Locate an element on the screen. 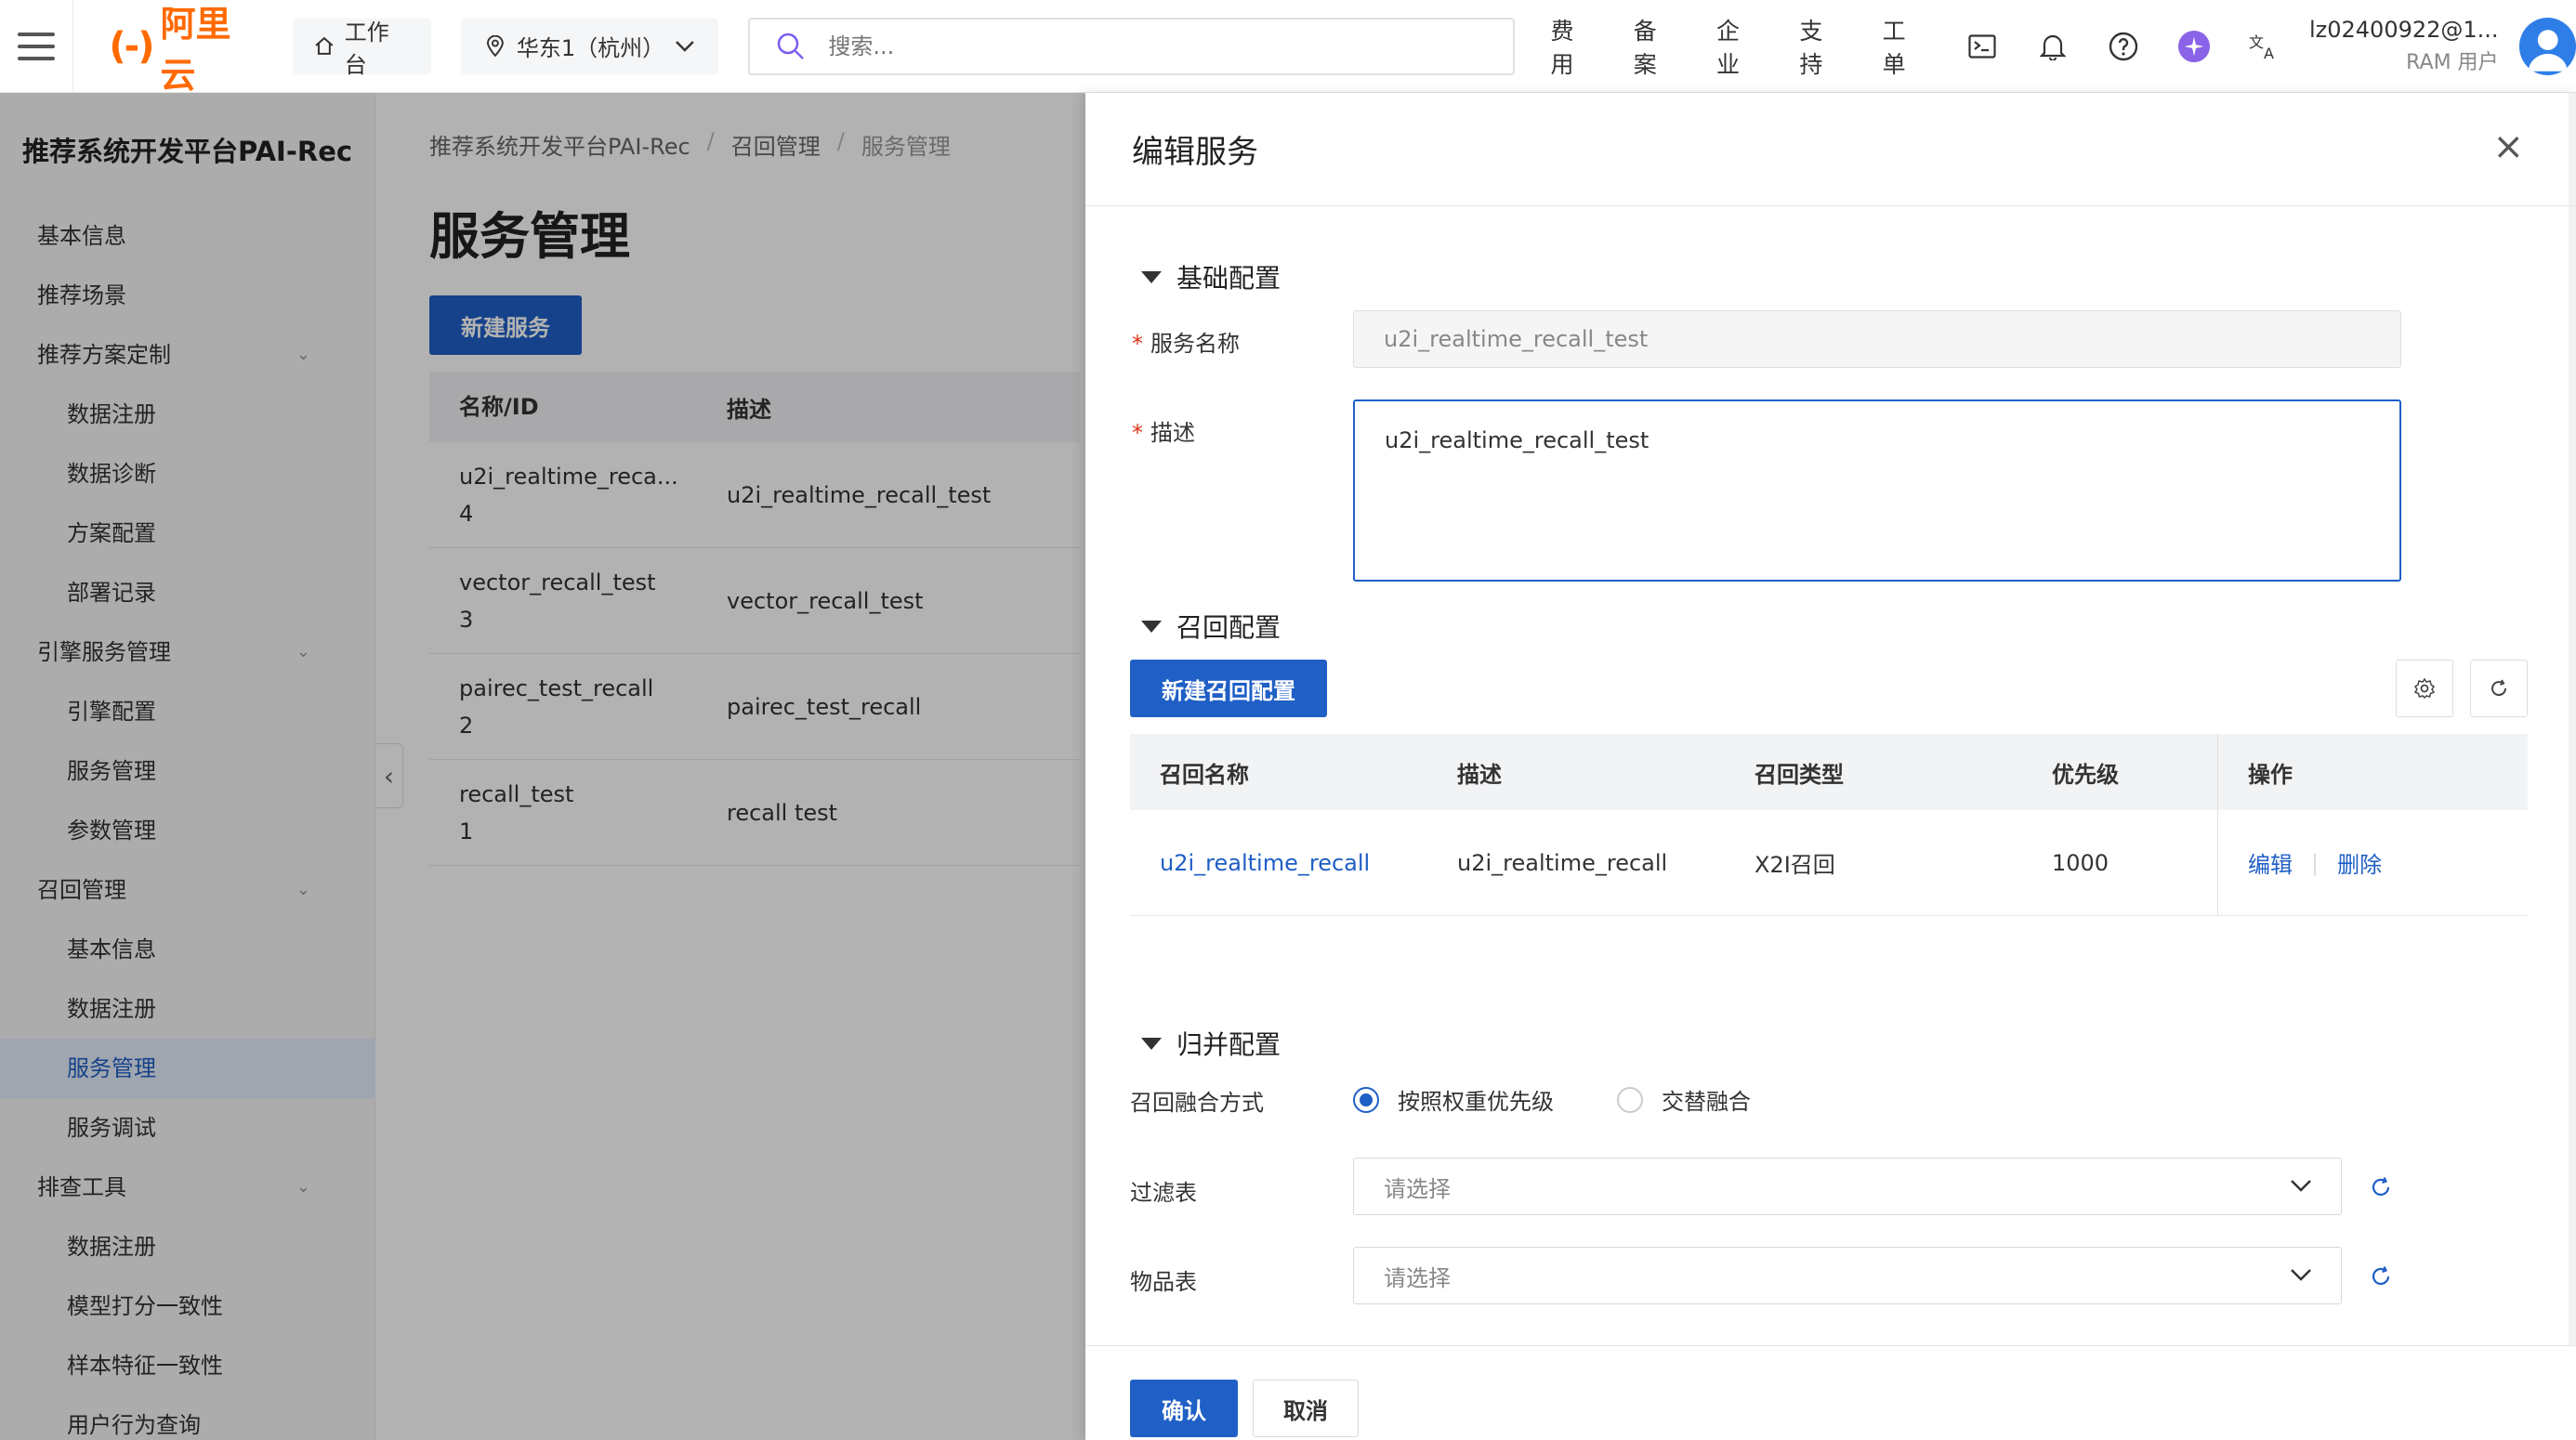 This screenshot has height=1440, width=2576. refresh-button is located at coordinates (2499, 688).